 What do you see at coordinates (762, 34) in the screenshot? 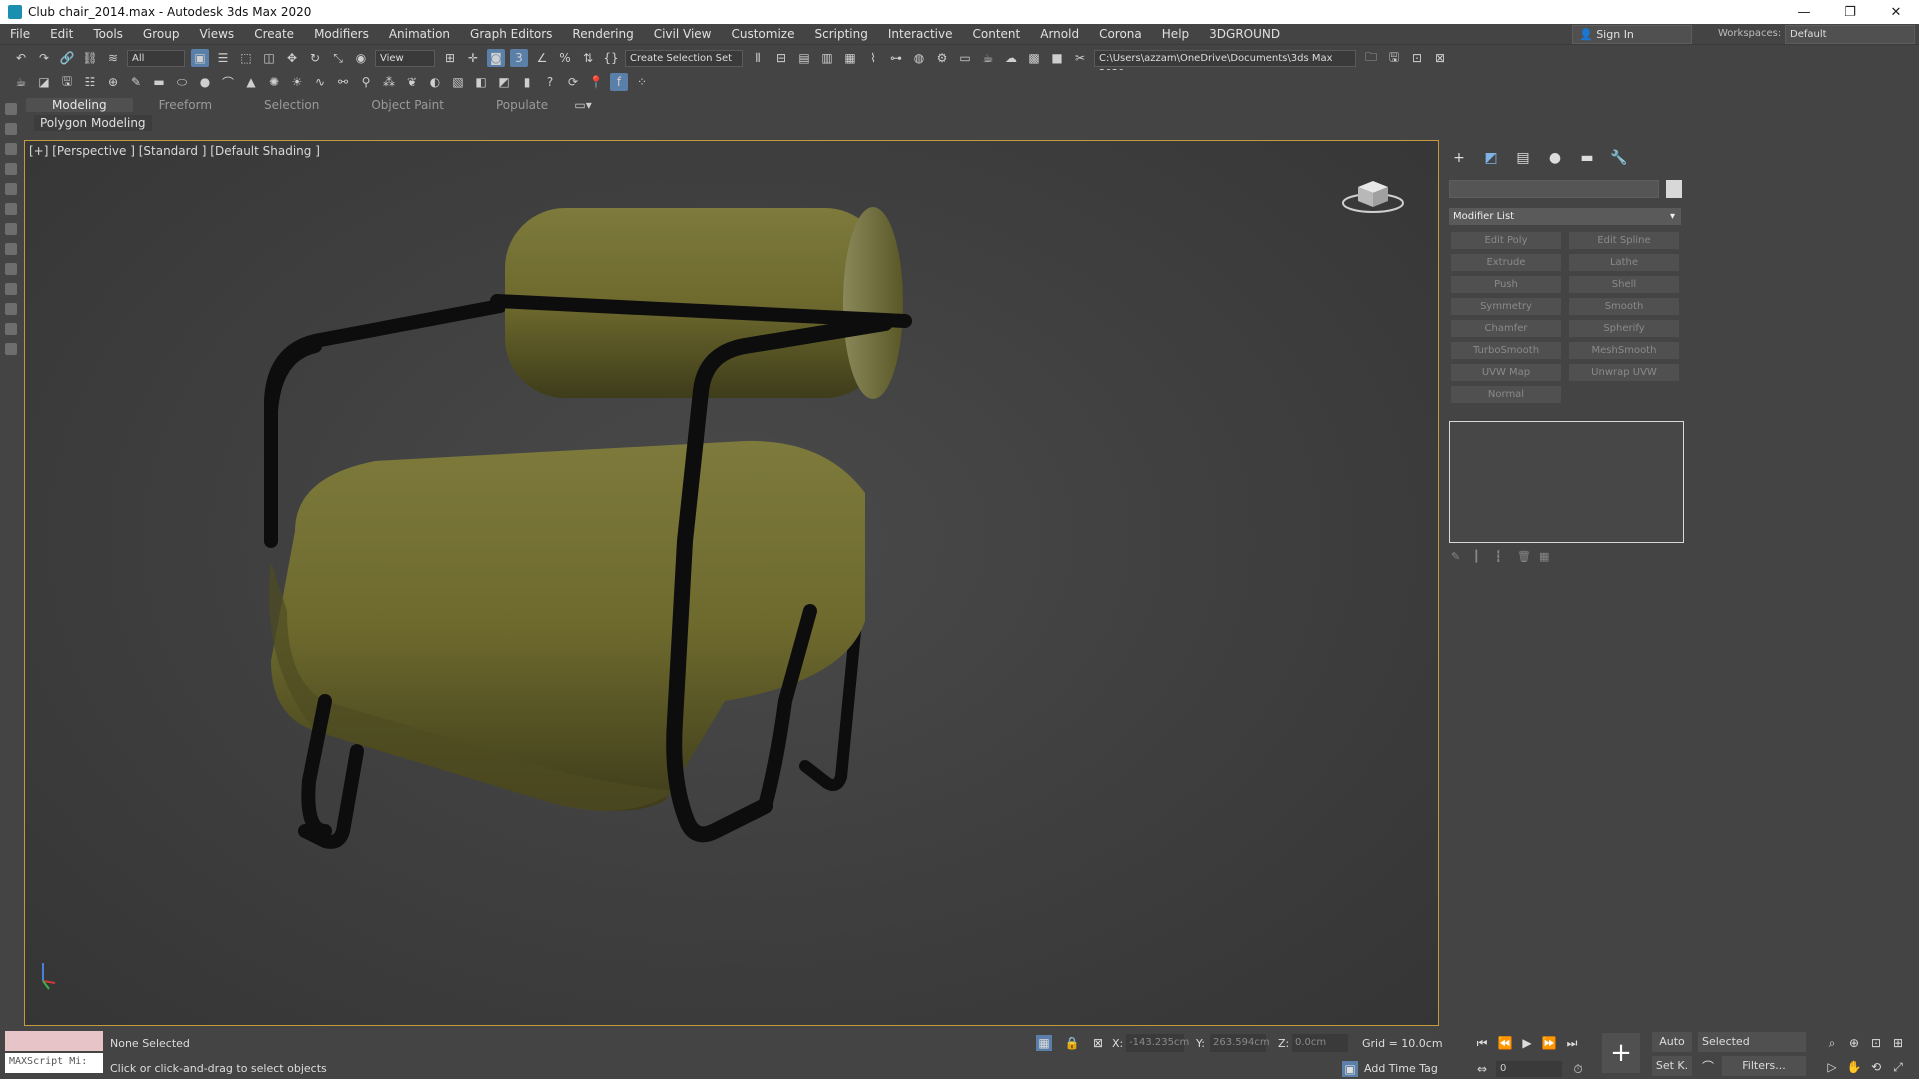
I see `menu-customize: Customize` at bounding box center [762, 34].